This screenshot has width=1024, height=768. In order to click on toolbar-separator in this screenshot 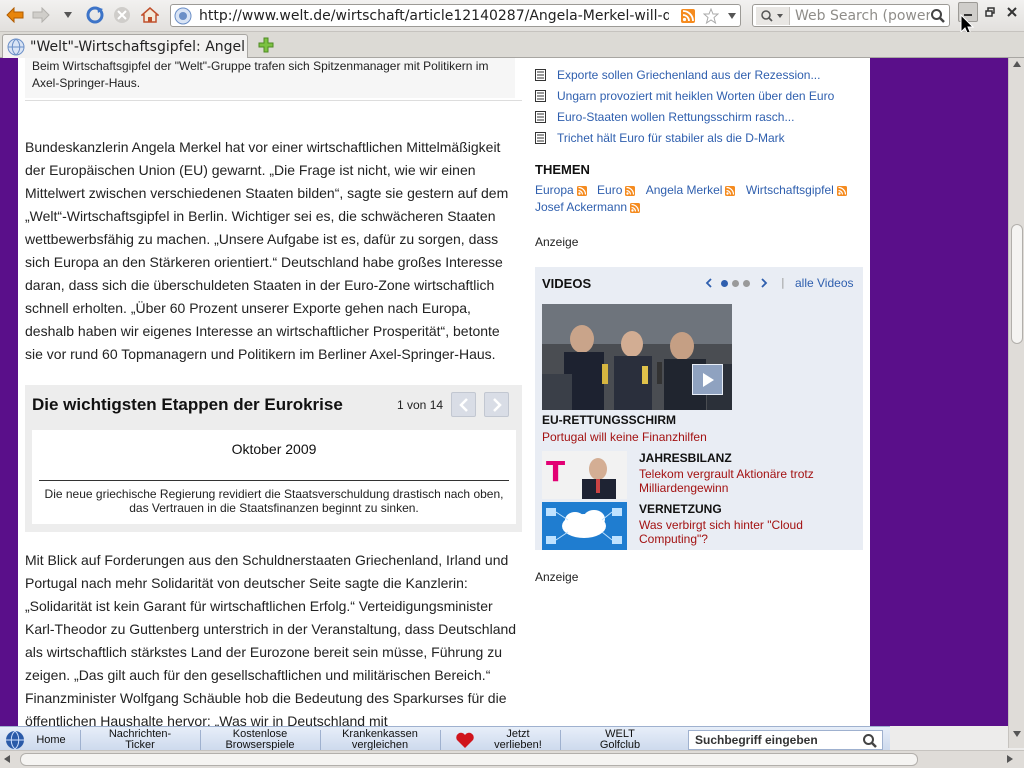, I will do `click(560, 740)`.